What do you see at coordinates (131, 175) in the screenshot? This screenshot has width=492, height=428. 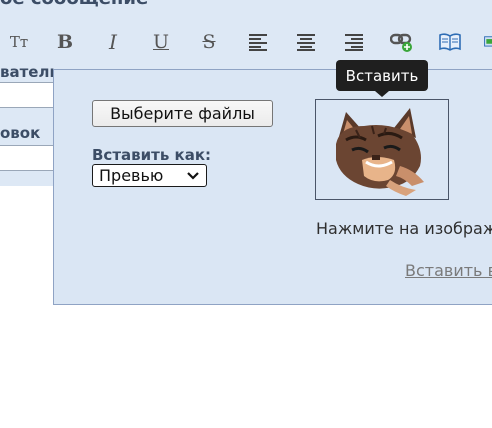 I see `insert-as-value: Превью` at bounding box center [131, 175].